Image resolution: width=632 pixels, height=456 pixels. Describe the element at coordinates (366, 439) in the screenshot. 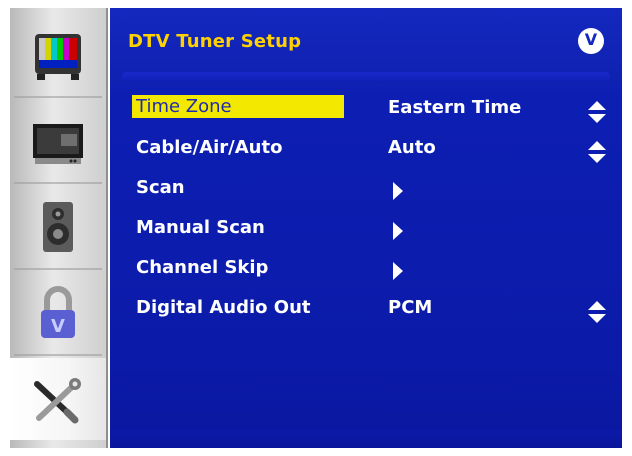

I see `footer-bar` at that location.